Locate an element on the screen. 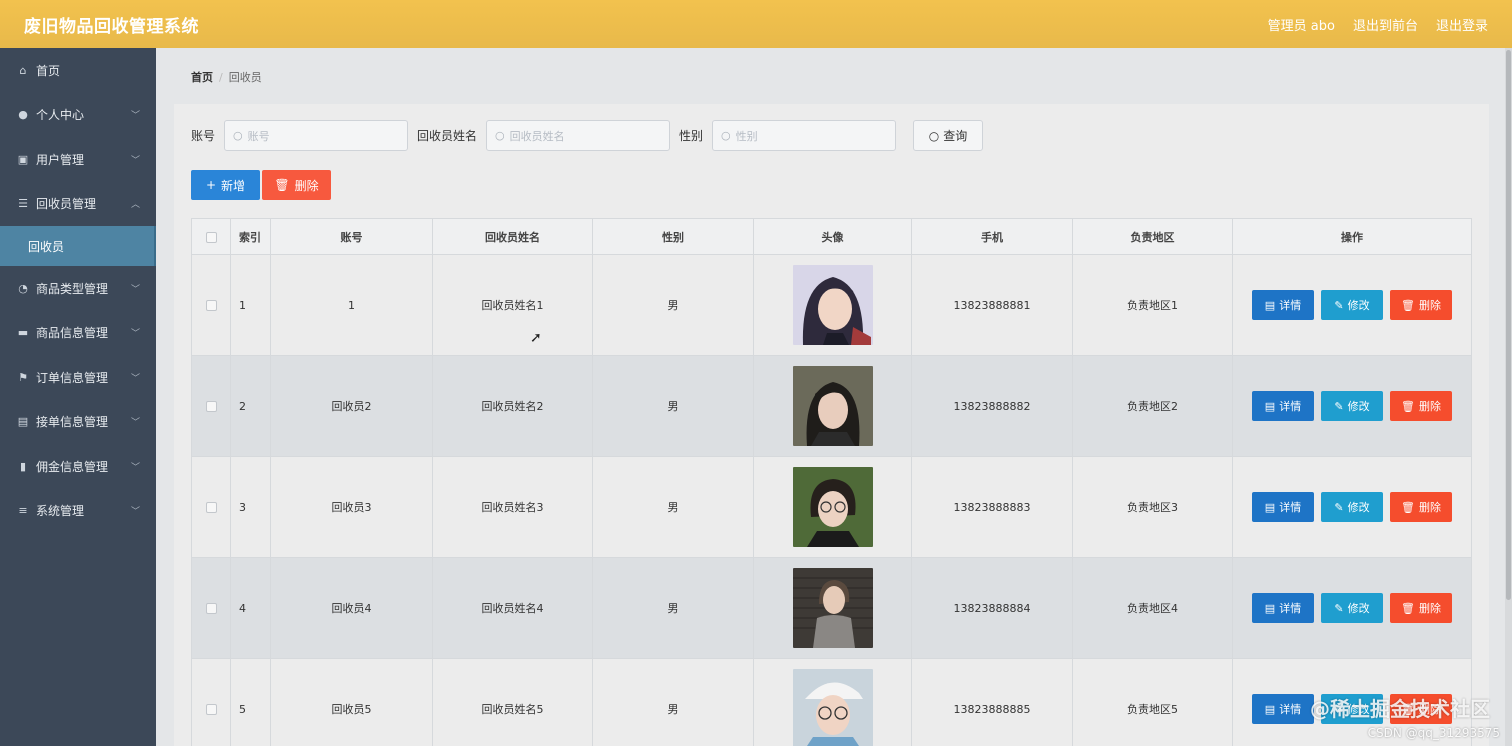 The width and height of the screenshot is (1512, 746). sidebar-item-label: 商品信息管理 is located at coordinates (72, 333).